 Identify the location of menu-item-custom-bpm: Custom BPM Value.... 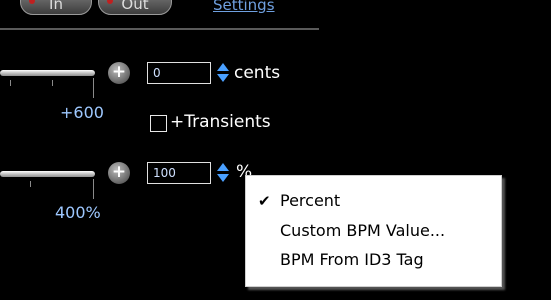
(373, 231).